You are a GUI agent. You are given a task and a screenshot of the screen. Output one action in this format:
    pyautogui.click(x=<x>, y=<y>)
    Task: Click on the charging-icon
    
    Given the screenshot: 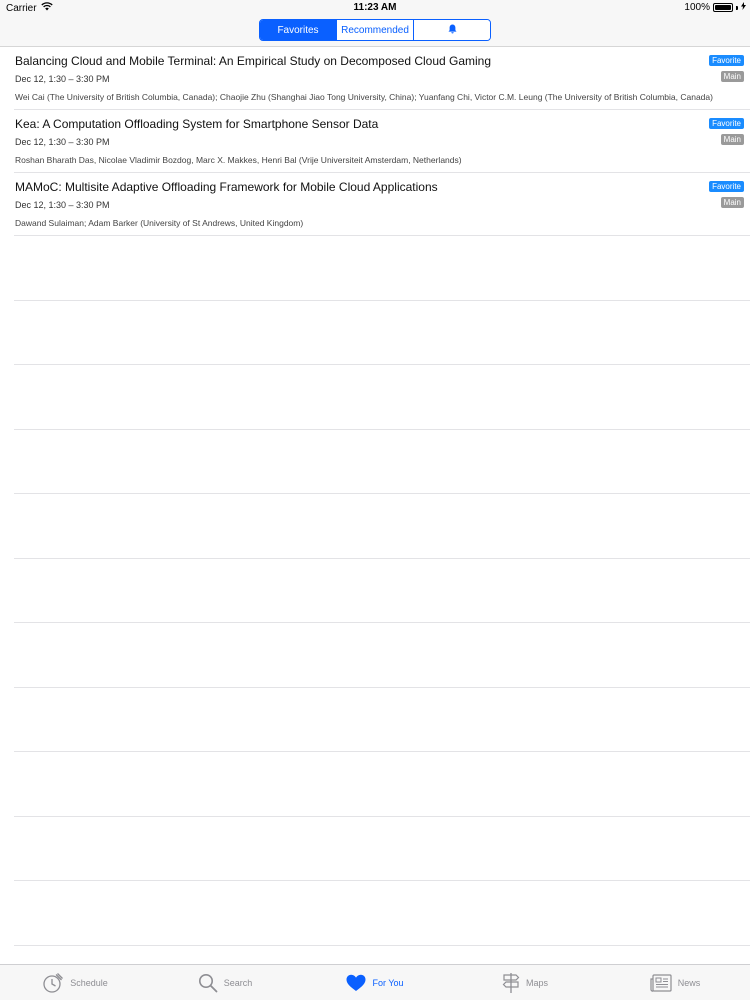 What is the action you would take?
    pyautogui.click(x=743, y=7)
    